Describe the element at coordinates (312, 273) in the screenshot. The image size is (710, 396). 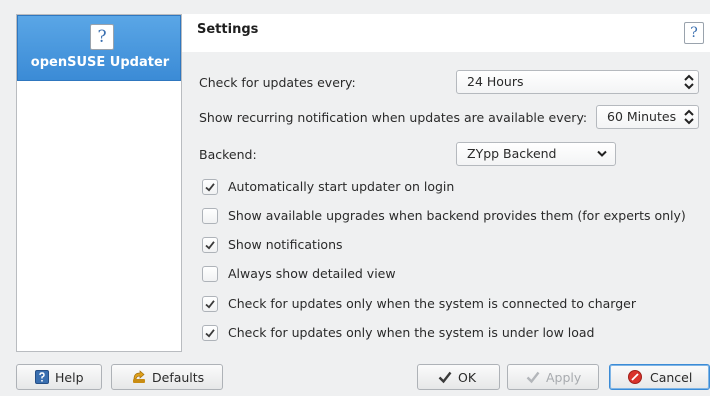
I see `option-label: Always show detailed view` at that location.